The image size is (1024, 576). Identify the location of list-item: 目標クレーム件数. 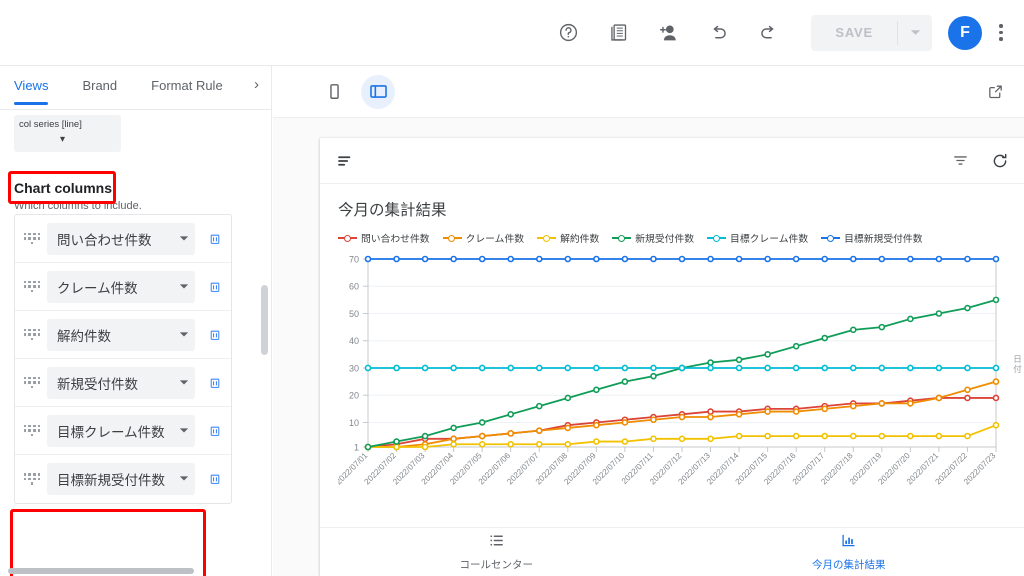
(123, 431).